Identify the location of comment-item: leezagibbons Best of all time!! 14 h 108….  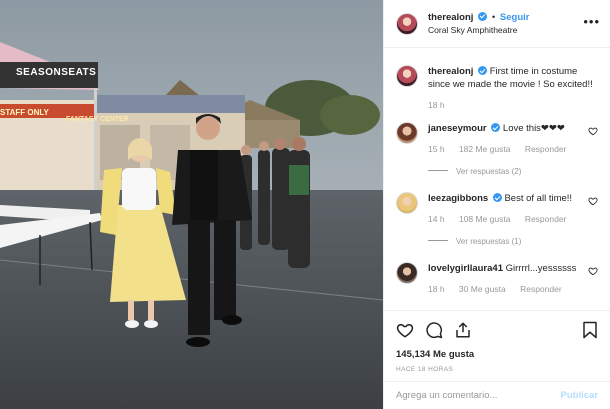
(497, 220).